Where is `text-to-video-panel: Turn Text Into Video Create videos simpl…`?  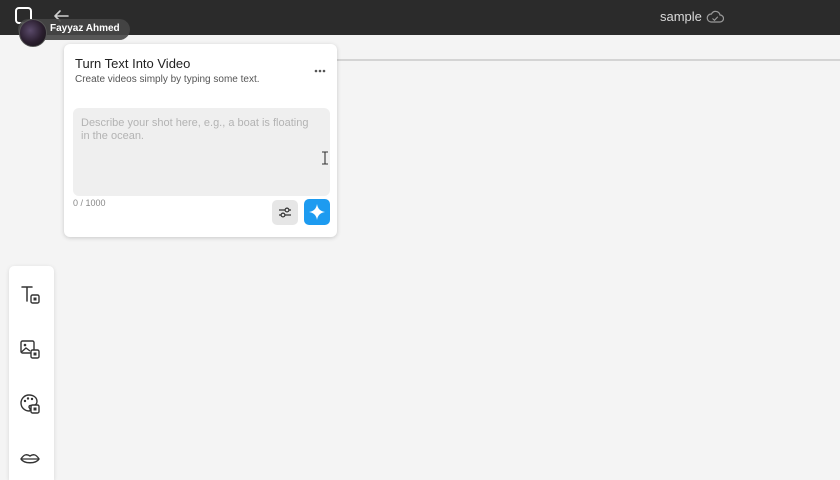 text-to-video-panel: Turn Text Into Video Create videos simpl… is located at coordinates (200, 140).